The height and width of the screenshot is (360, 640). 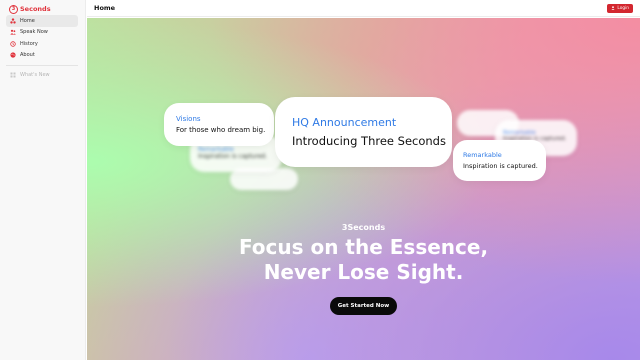 I want to click on sidebar-item-whats-new: What's New, so click(x=42, y=75).